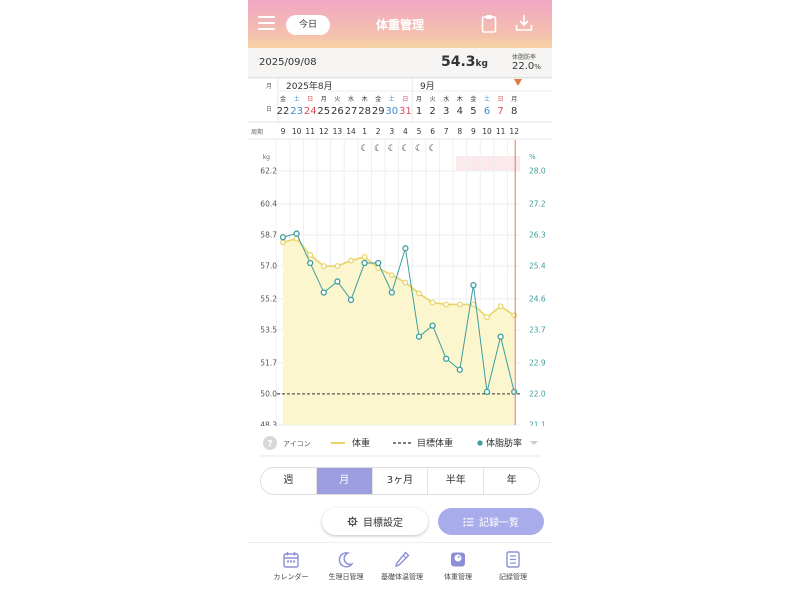 Image resolution: width=800 pixels, height=600 pixels. I want to click on day-number: 25, so click(323, 111).